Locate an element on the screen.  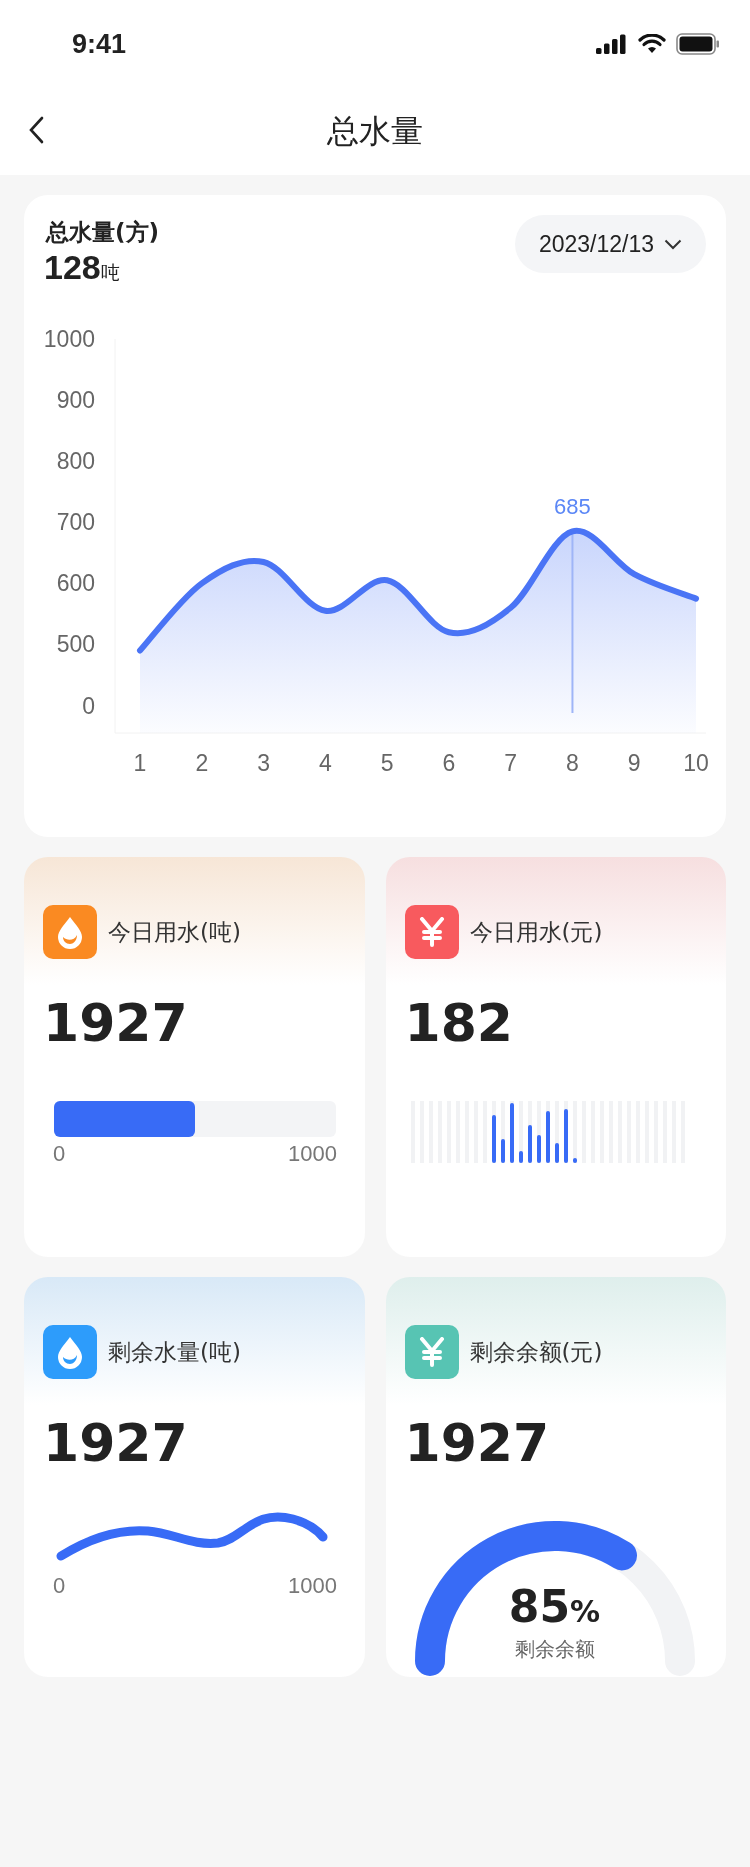
card-title: 剩余余额(元) is located at coordinates (536, 1352).